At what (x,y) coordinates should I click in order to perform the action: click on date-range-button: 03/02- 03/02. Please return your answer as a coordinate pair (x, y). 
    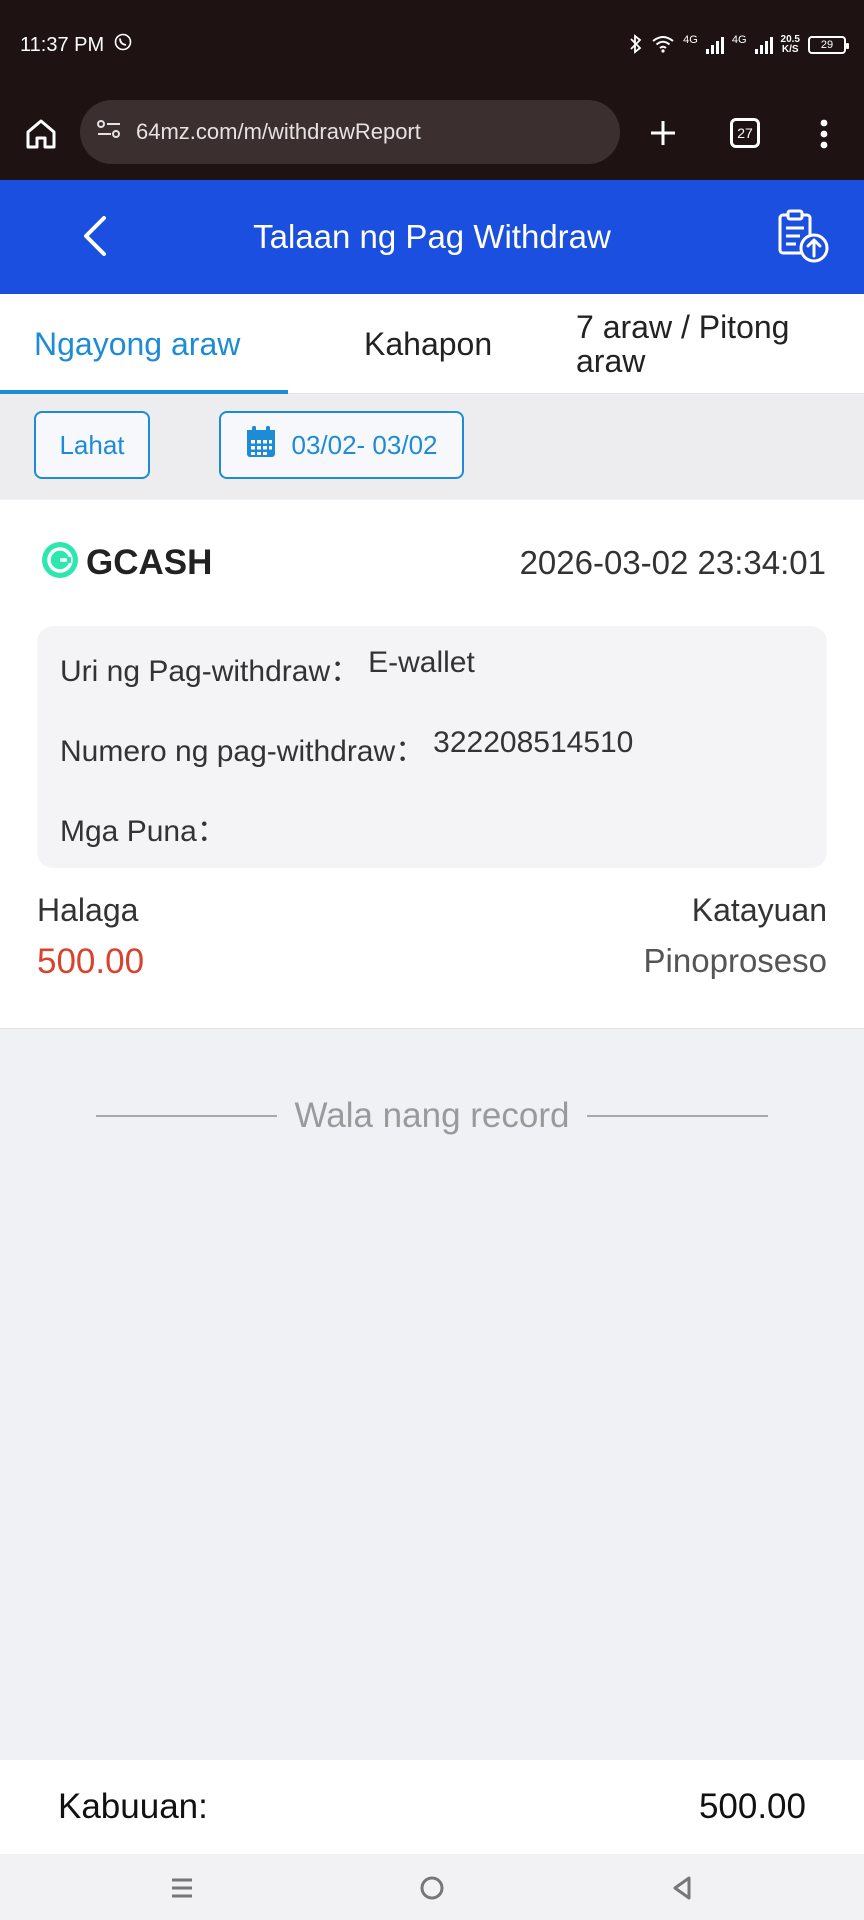
    Looking at the image, I should click on (341, 445).